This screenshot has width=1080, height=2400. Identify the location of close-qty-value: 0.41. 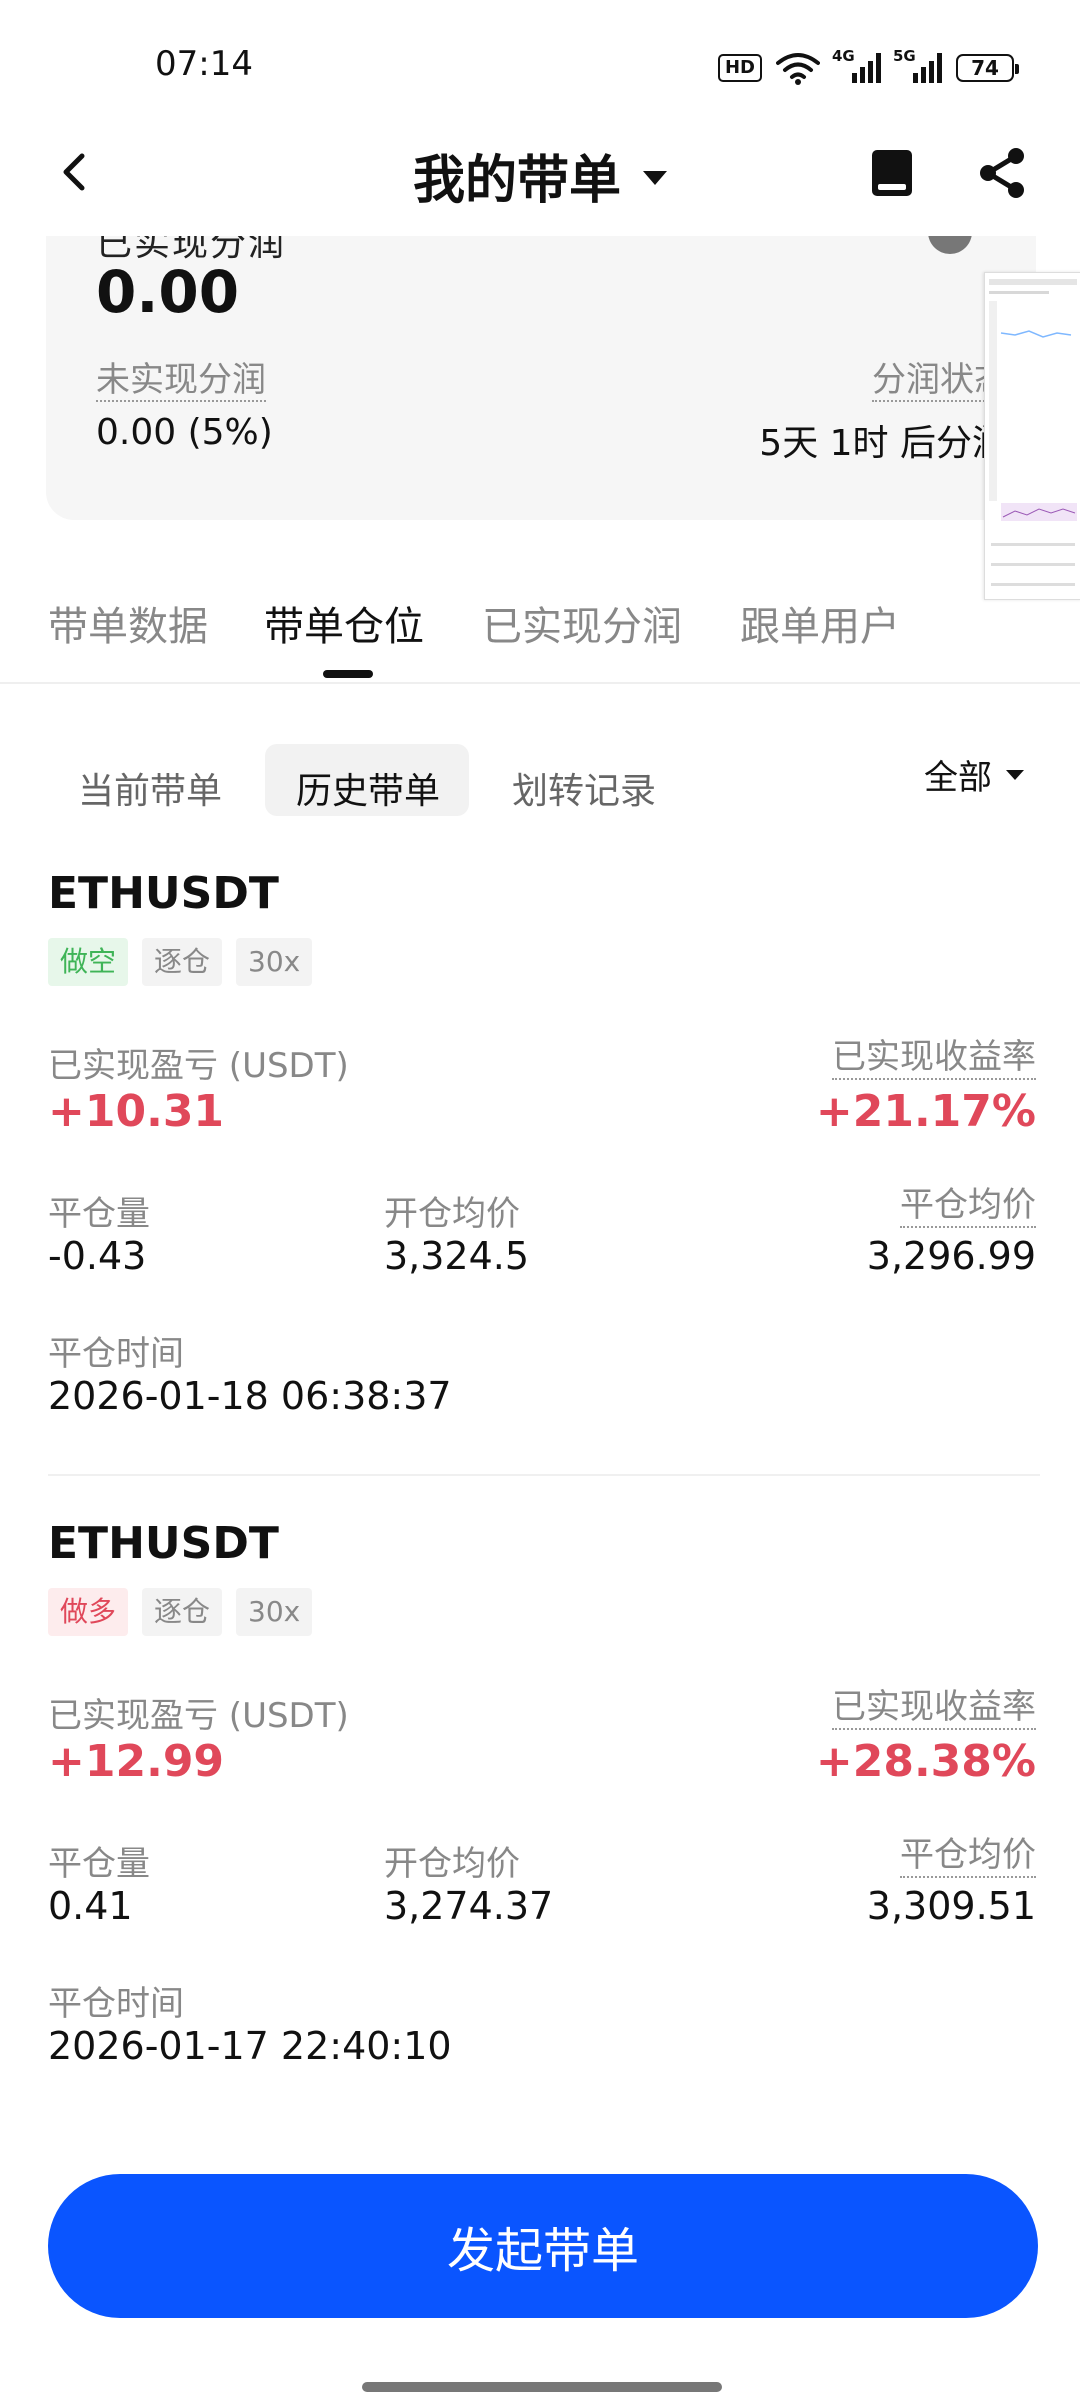
(90, 1906).